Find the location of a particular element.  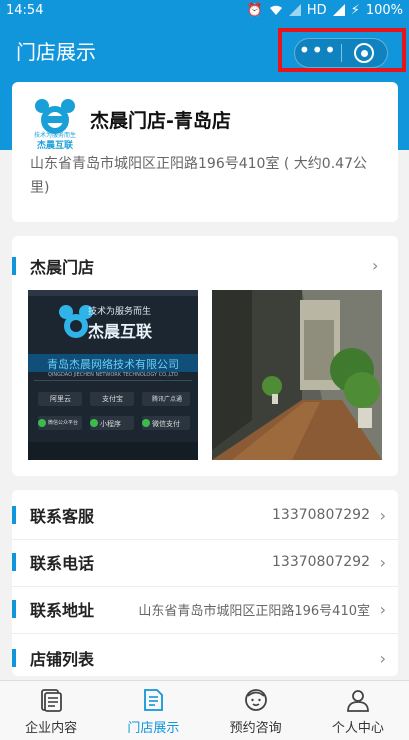

partner-wechat-pay: 微信支付 is located at coordinates (166, 424).